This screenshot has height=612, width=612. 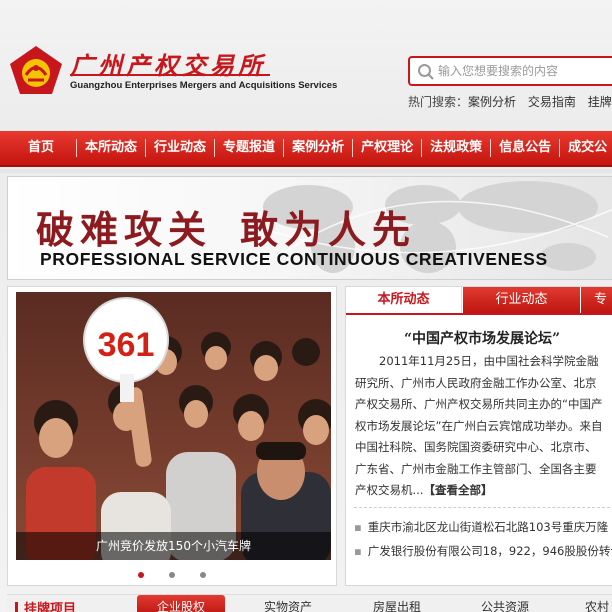 I want to click on news-tabs: 本所动态 行业动态专, so click(x=479, y=301).